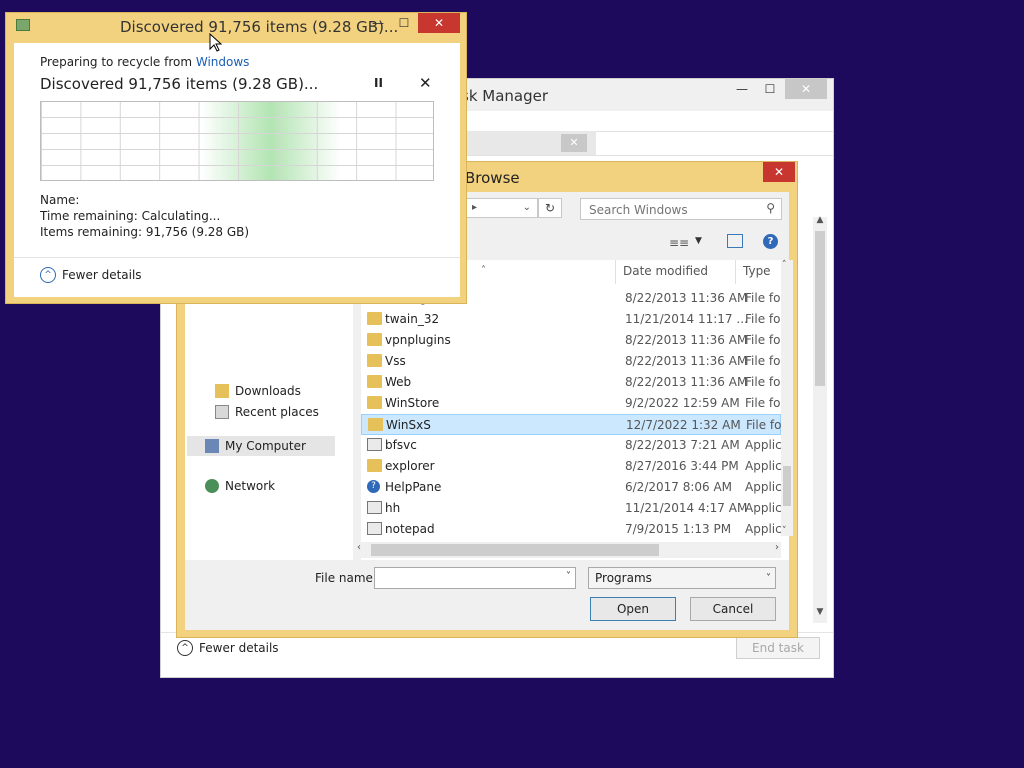 Image resolution: width=1024 pixels, height=768 pixels. I want to click on nav-item-recent-places: Recent places, so click(267, 412).